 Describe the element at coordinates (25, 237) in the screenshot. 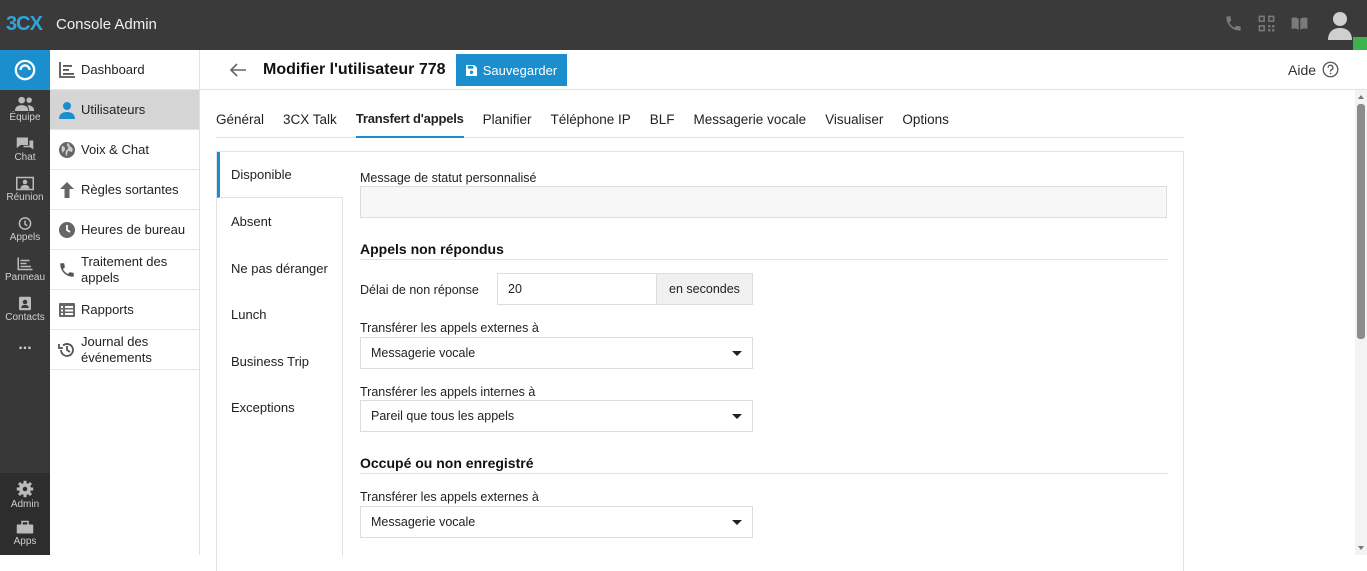

I see `rail-label: Appels` at that location.